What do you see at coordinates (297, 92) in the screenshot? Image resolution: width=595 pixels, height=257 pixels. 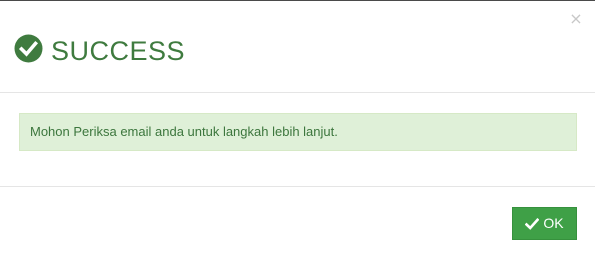 I see `header-divider` at bounding box center [297, 92].